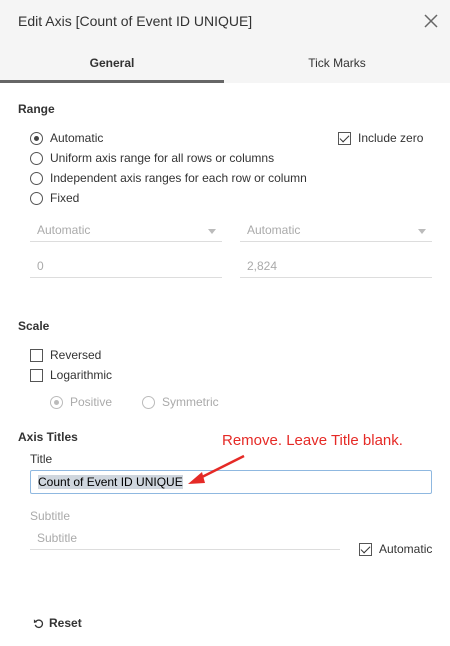 This screenshot has width=450, height=646. I want to click on range-fixed-option: Fixed, so click(54, 198).